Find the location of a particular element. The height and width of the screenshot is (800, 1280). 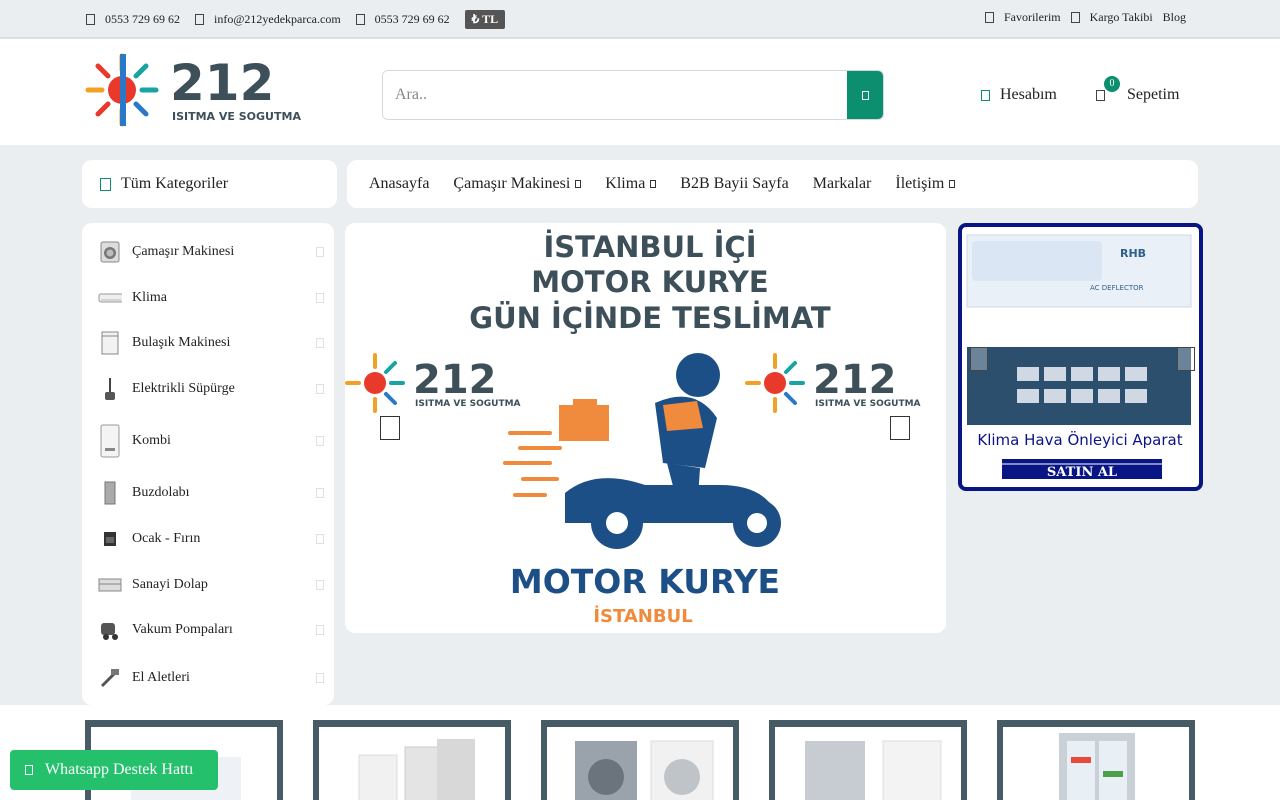

sidebar-item-hand-tools: El Aletleri is located at coordinates (208, 678).